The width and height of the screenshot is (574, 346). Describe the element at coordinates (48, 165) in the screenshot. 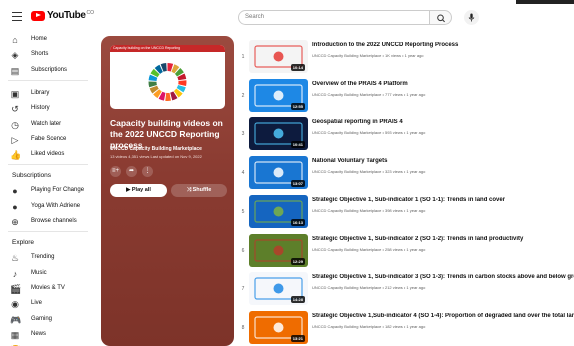

I see `sidebar-divider` at that location.